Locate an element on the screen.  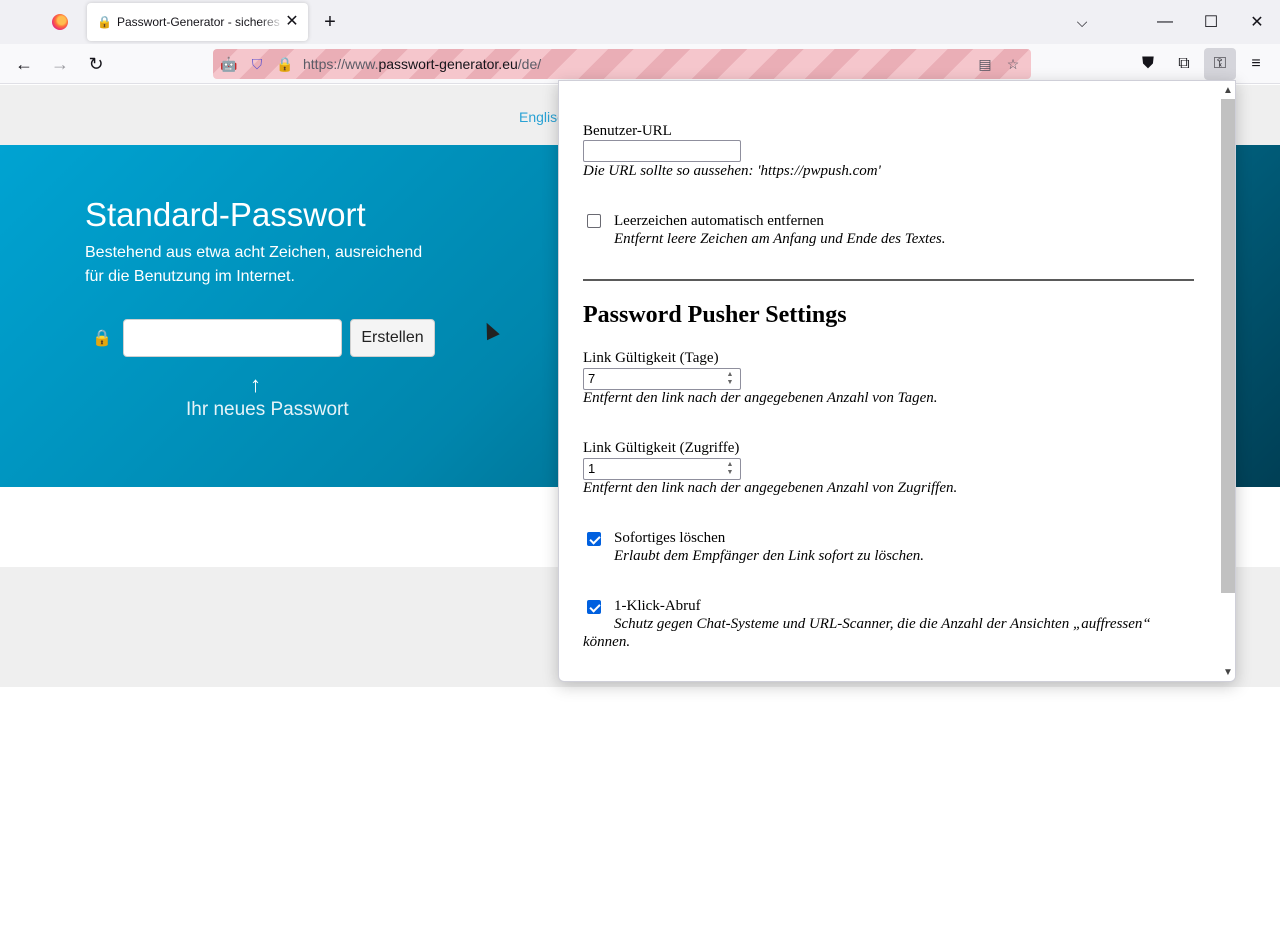
reload-icon: ↻ is located at coordinates (96, 64).